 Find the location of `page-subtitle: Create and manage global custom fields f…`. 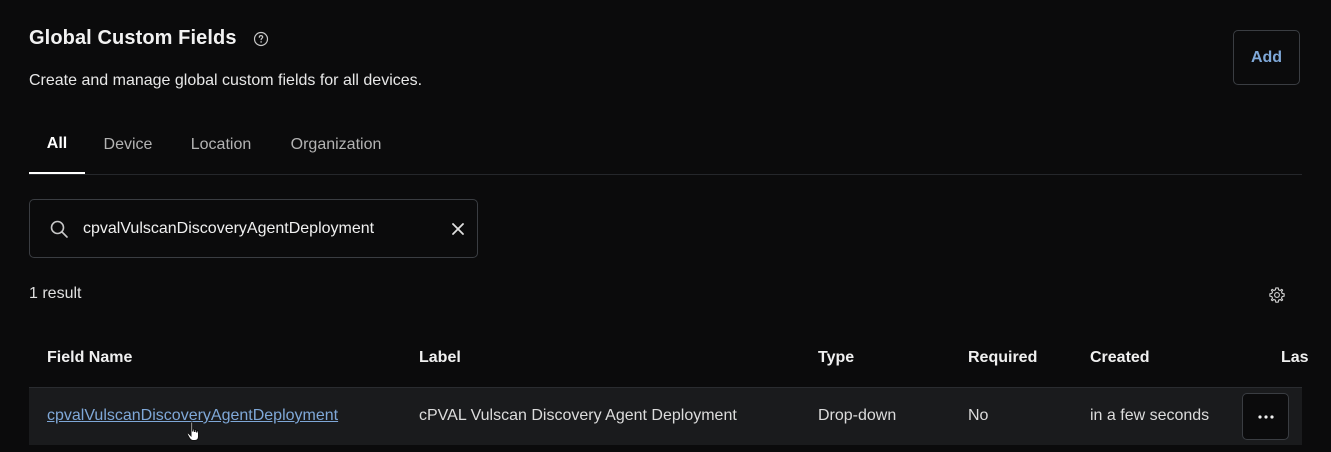

page-subtitle: Create and manage global custom fields f… is located at coordinates (226, 80).